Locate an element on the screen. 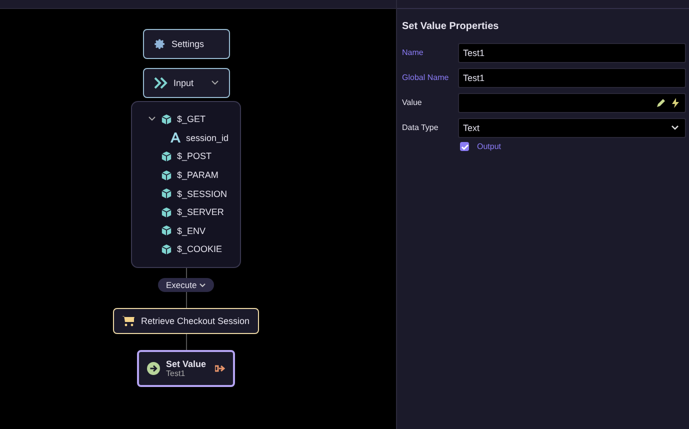 This screenshot has height=429, width=689. arrow-circle-icon is located at coordinates (153, 368).